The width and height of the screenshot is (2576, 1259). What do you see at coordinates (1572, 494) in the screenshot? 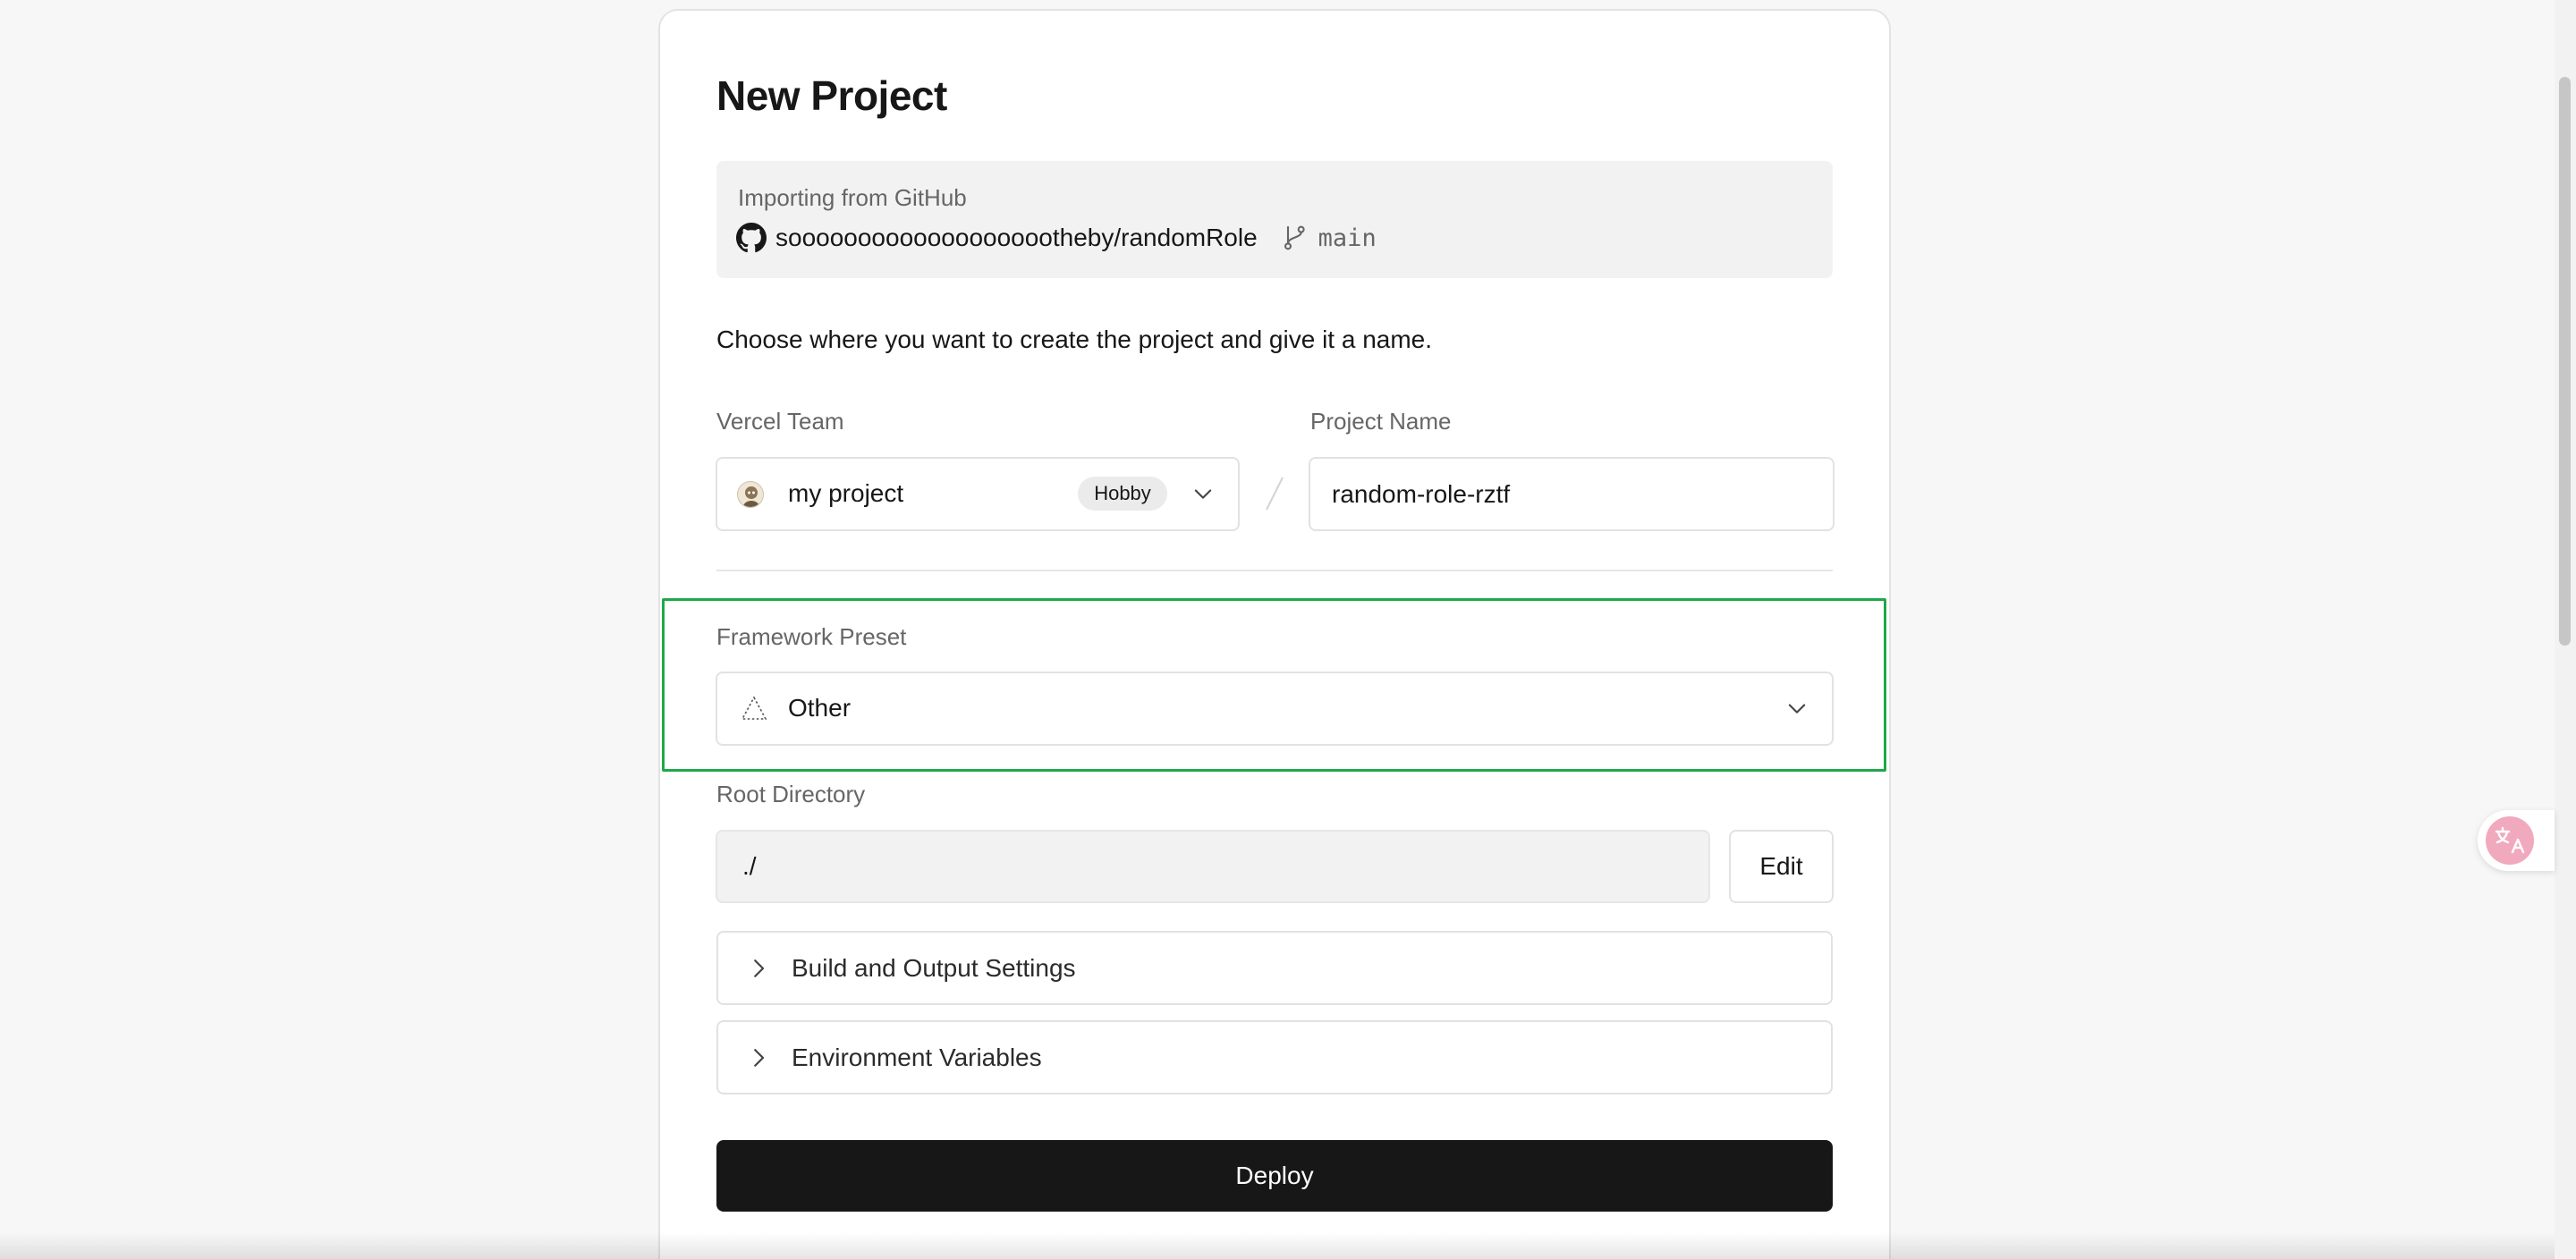
I see `project-name-input` at bounding box center [1572, 494].